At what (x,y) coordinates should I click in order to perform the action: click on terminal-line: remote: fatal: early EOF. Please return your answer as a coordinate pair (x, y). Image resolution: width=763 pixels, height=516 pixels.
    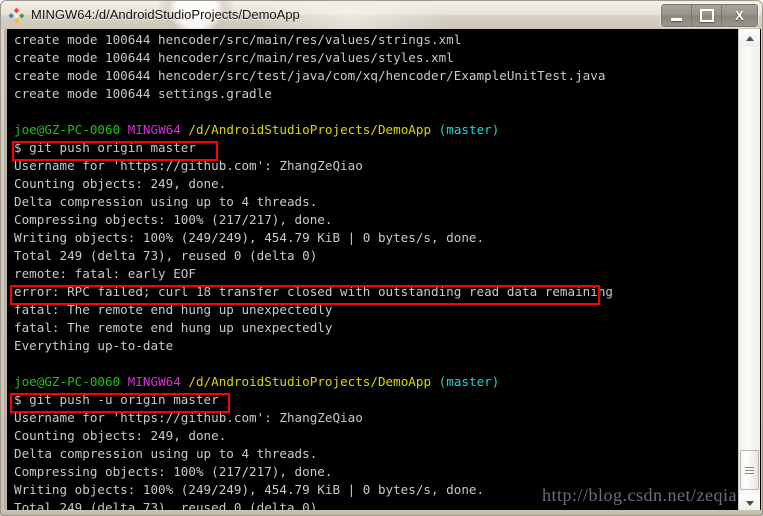
    Looking at the image, I should click on (105, 273).